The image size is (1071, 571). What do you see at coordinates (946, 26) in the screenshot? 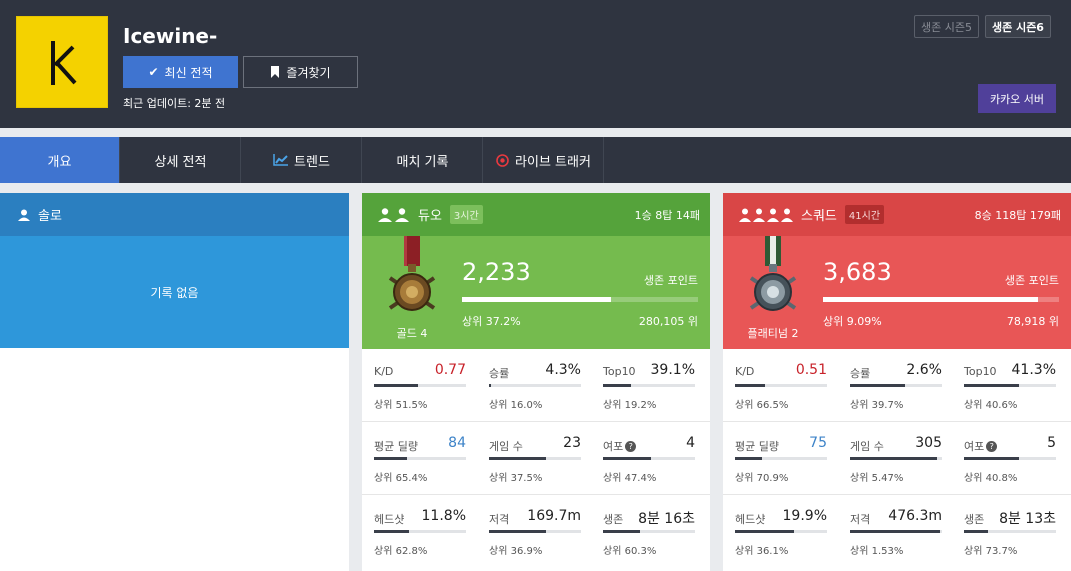
I see `season-5-button: 생존 시즌5` at bounding box center [946, 26].